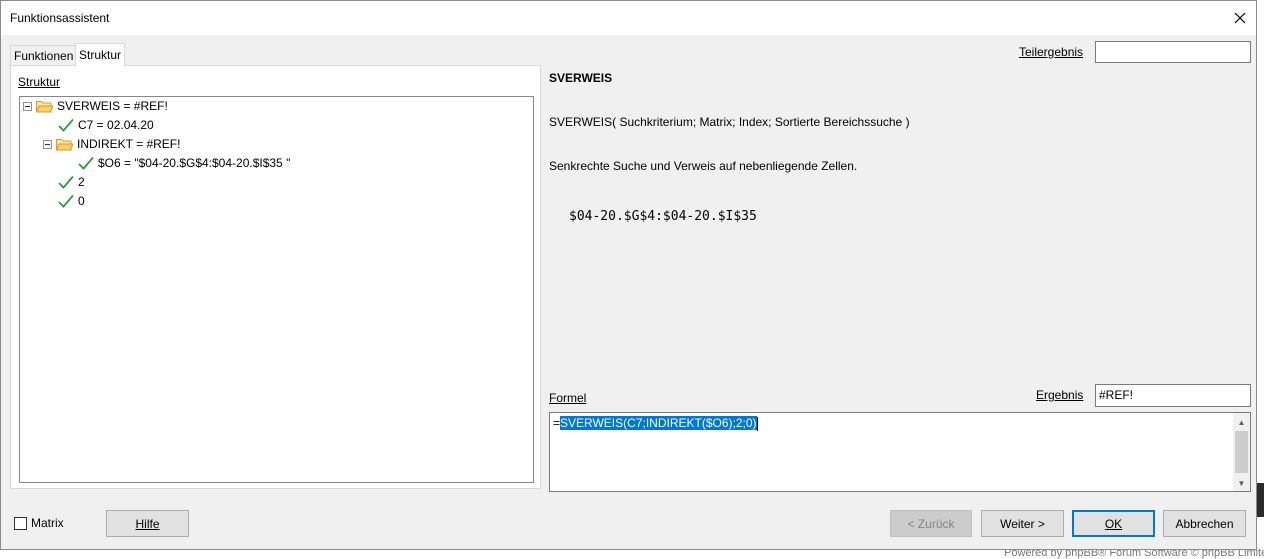  Describe the element at coordinates (757, 423) in the screenshot. I see `text-caret` at that location.